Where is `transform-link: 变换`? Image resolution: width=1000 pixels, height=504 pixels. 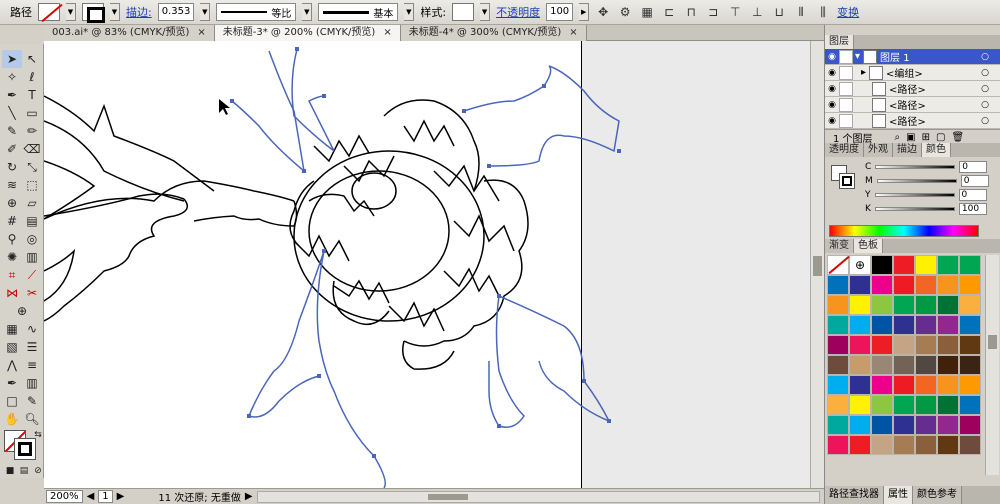
transform-link: 变换 is located at coordinates (848, 12).